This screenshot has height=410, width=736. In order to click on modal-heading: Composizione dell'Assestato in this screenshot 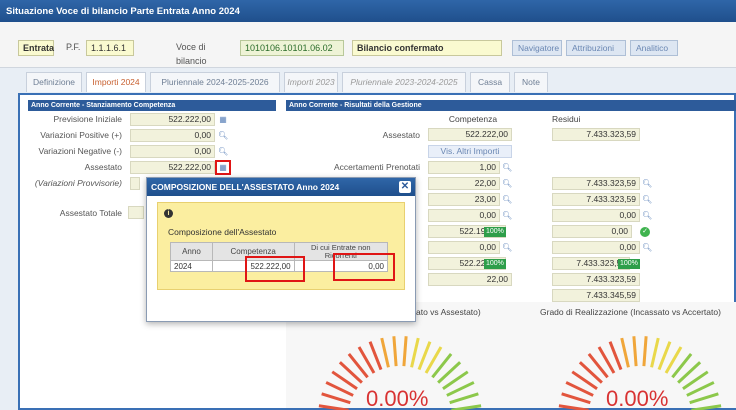, I will do `click(222, 232)`.